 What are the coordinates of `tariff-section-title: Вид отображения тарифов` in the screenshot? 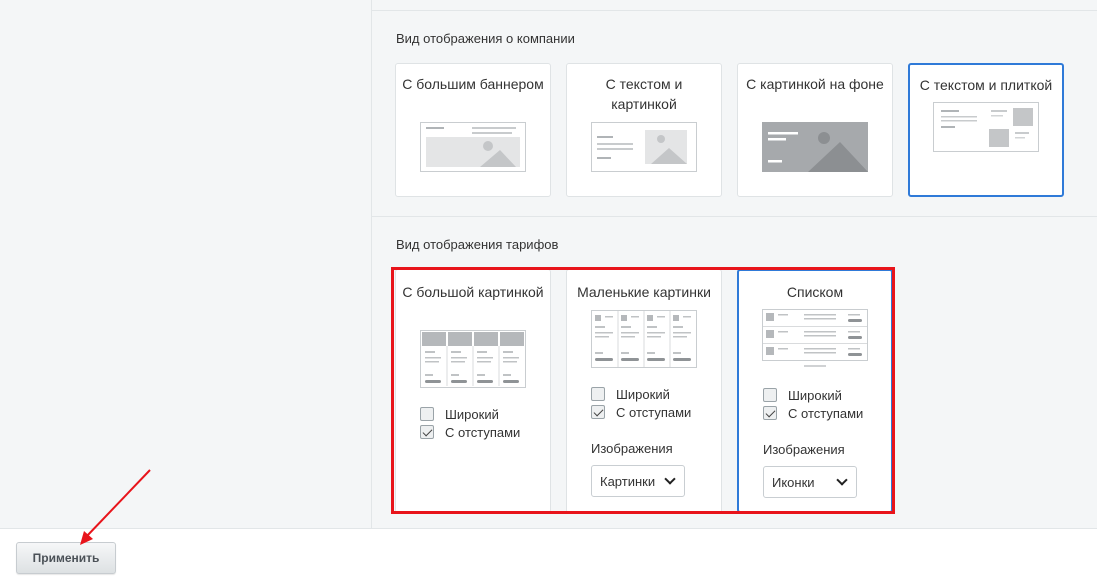 It's located at (477, 244).